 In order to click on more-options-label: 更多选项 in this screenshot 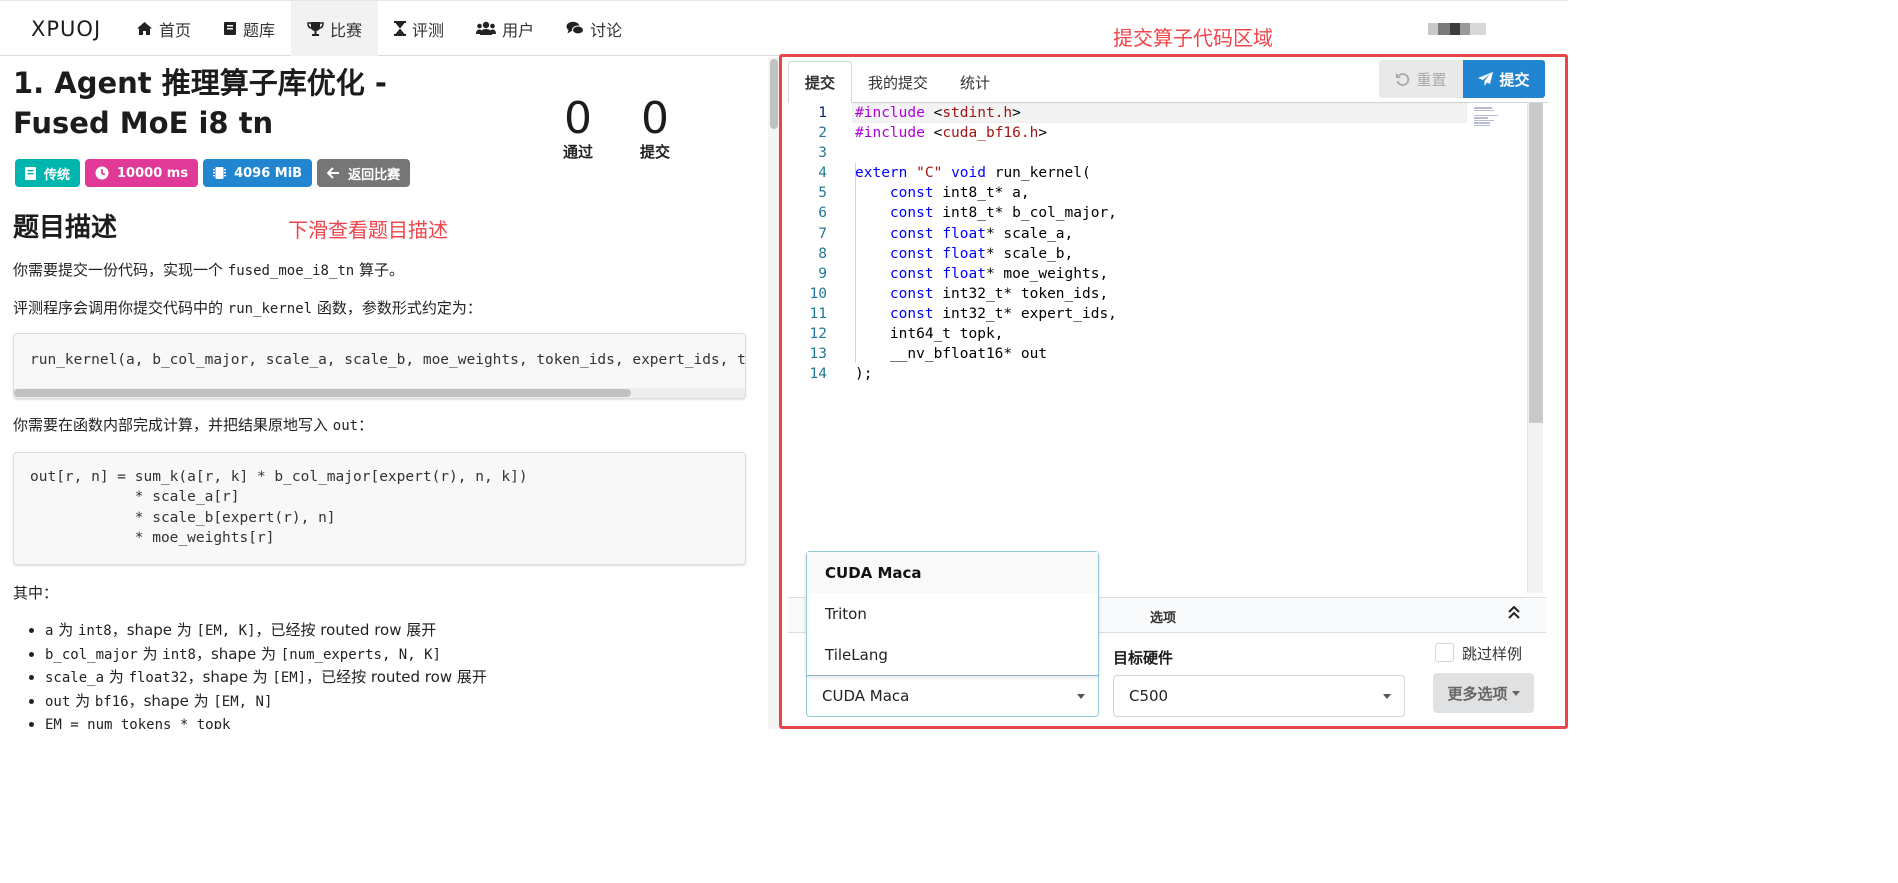, I will do `click(1477, 693)`.